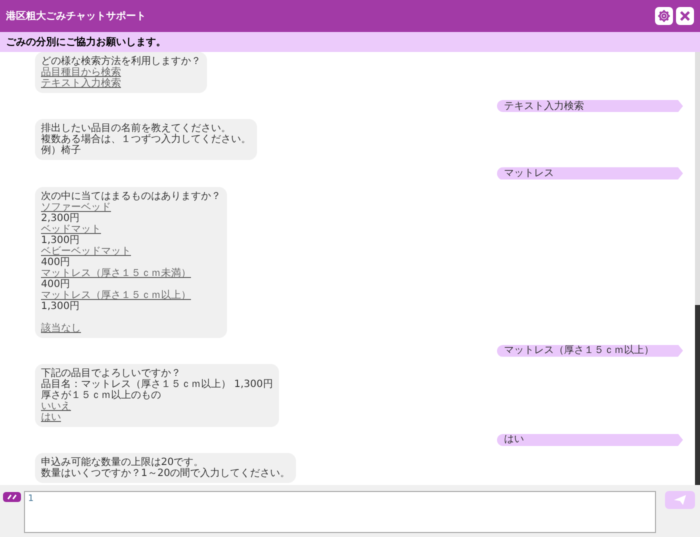  What do you see at coordinates (340, 512) in the screenshot?
I see `message-input-field: 1` at bounding box center [340, 512].